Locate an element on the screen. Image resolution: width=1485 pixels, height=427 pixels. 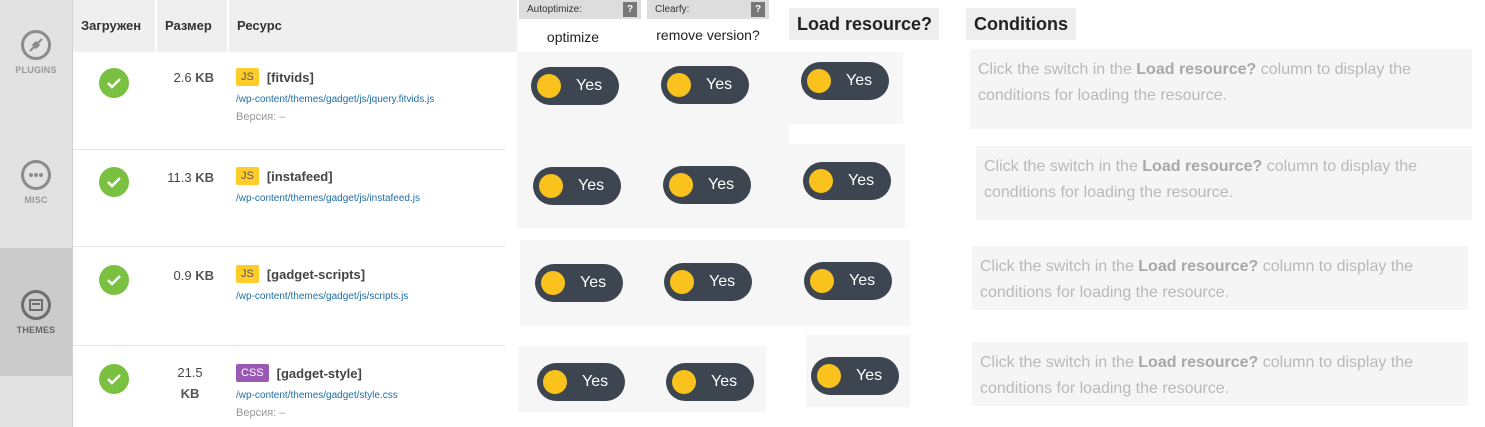
resource-name: [gadget-style] is located at coordinates (319, 373).